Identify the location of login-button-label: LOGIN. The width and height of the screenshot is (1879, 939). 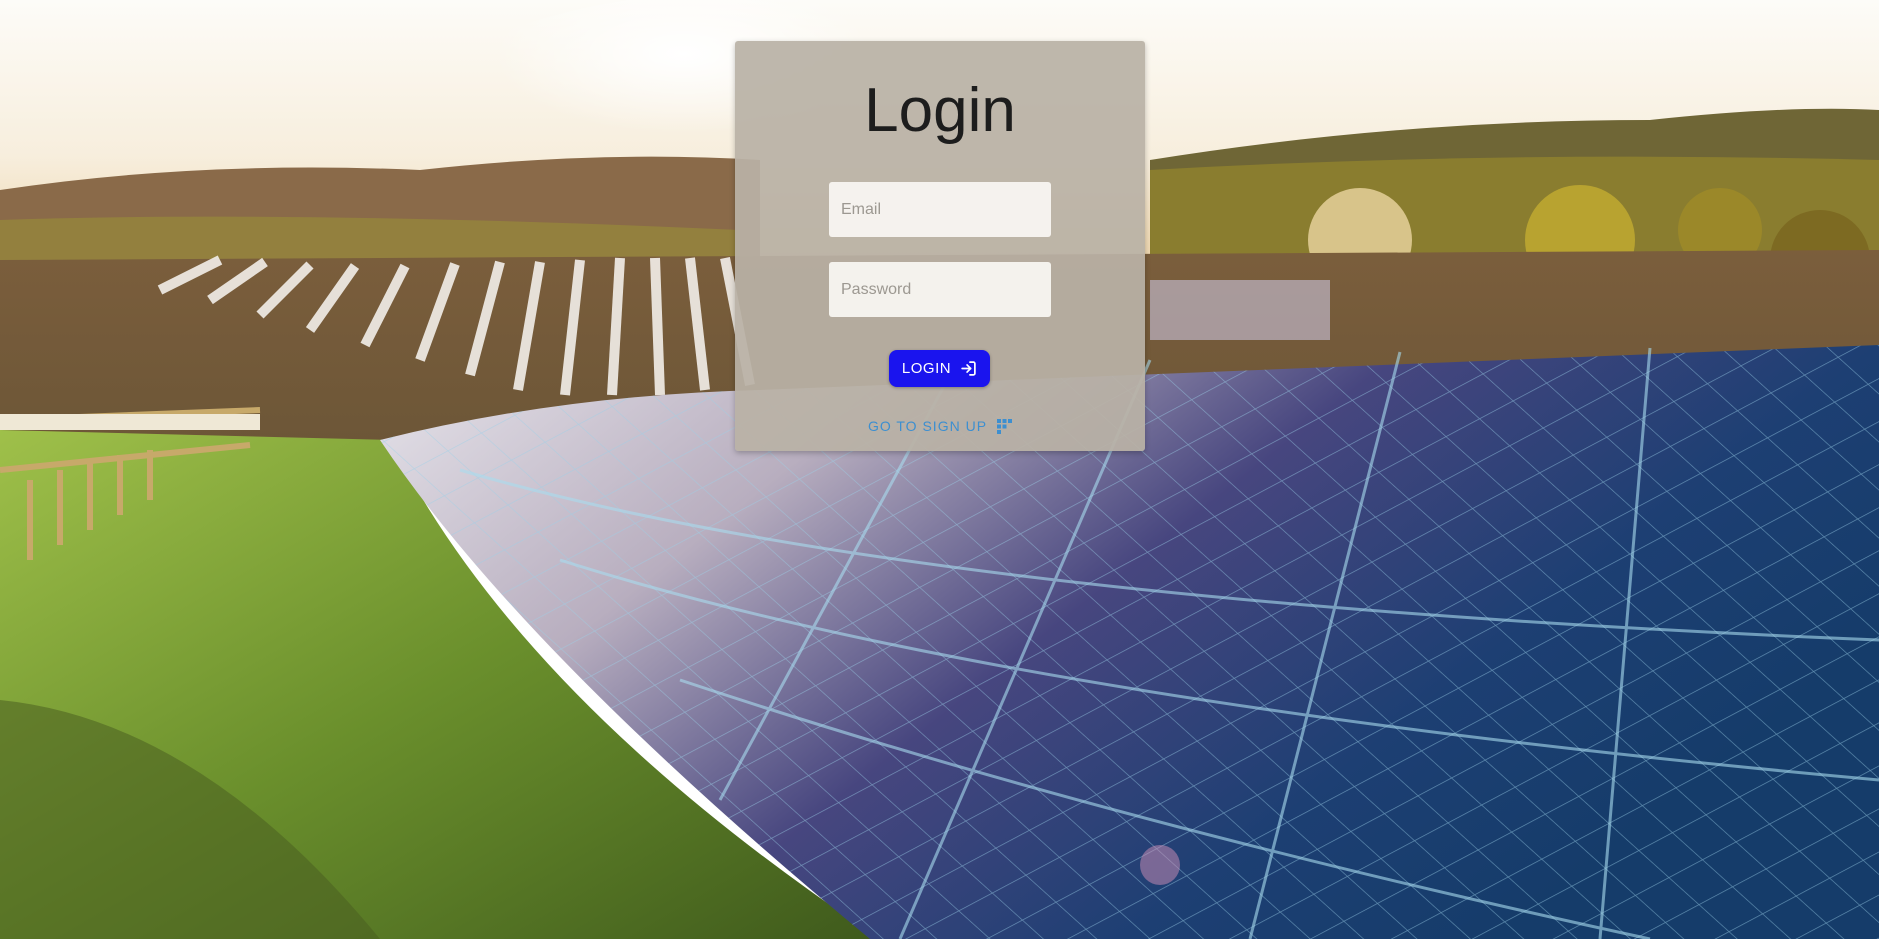
(926, 368).